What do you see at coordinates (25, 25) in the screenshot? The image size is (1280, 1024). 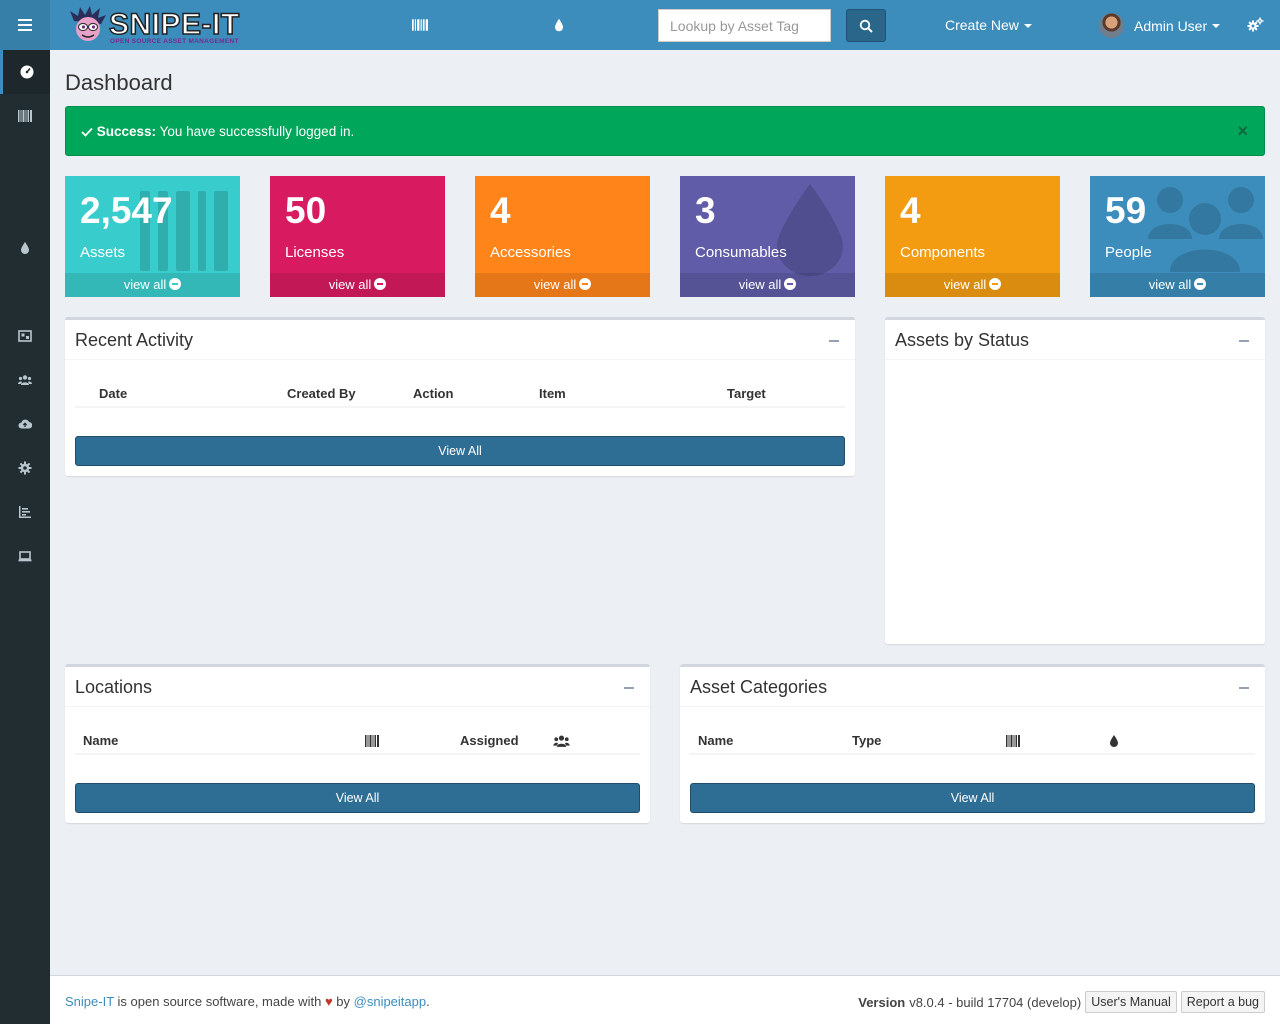 I see `sidebar-toggle-button` at bounding box center [25, 25].